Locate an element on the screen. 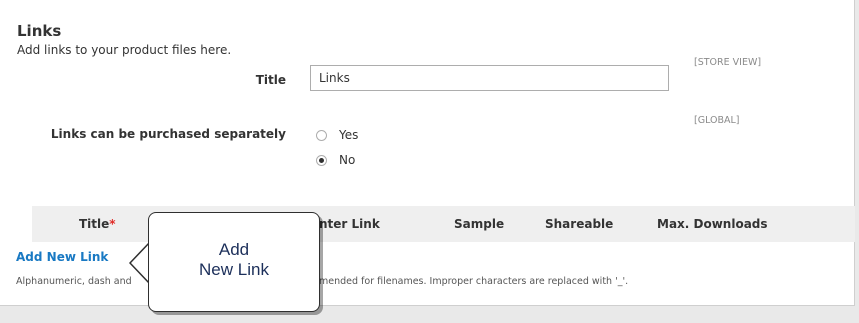  column-link: nter Link is located at coordinates (349, 224).